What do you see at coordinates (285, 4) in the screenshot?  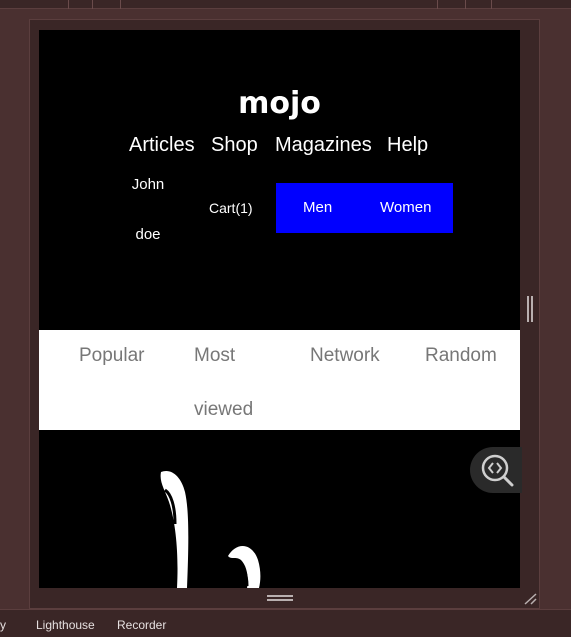 I see `devtools-top-strip` at bounding box center [285, 4].